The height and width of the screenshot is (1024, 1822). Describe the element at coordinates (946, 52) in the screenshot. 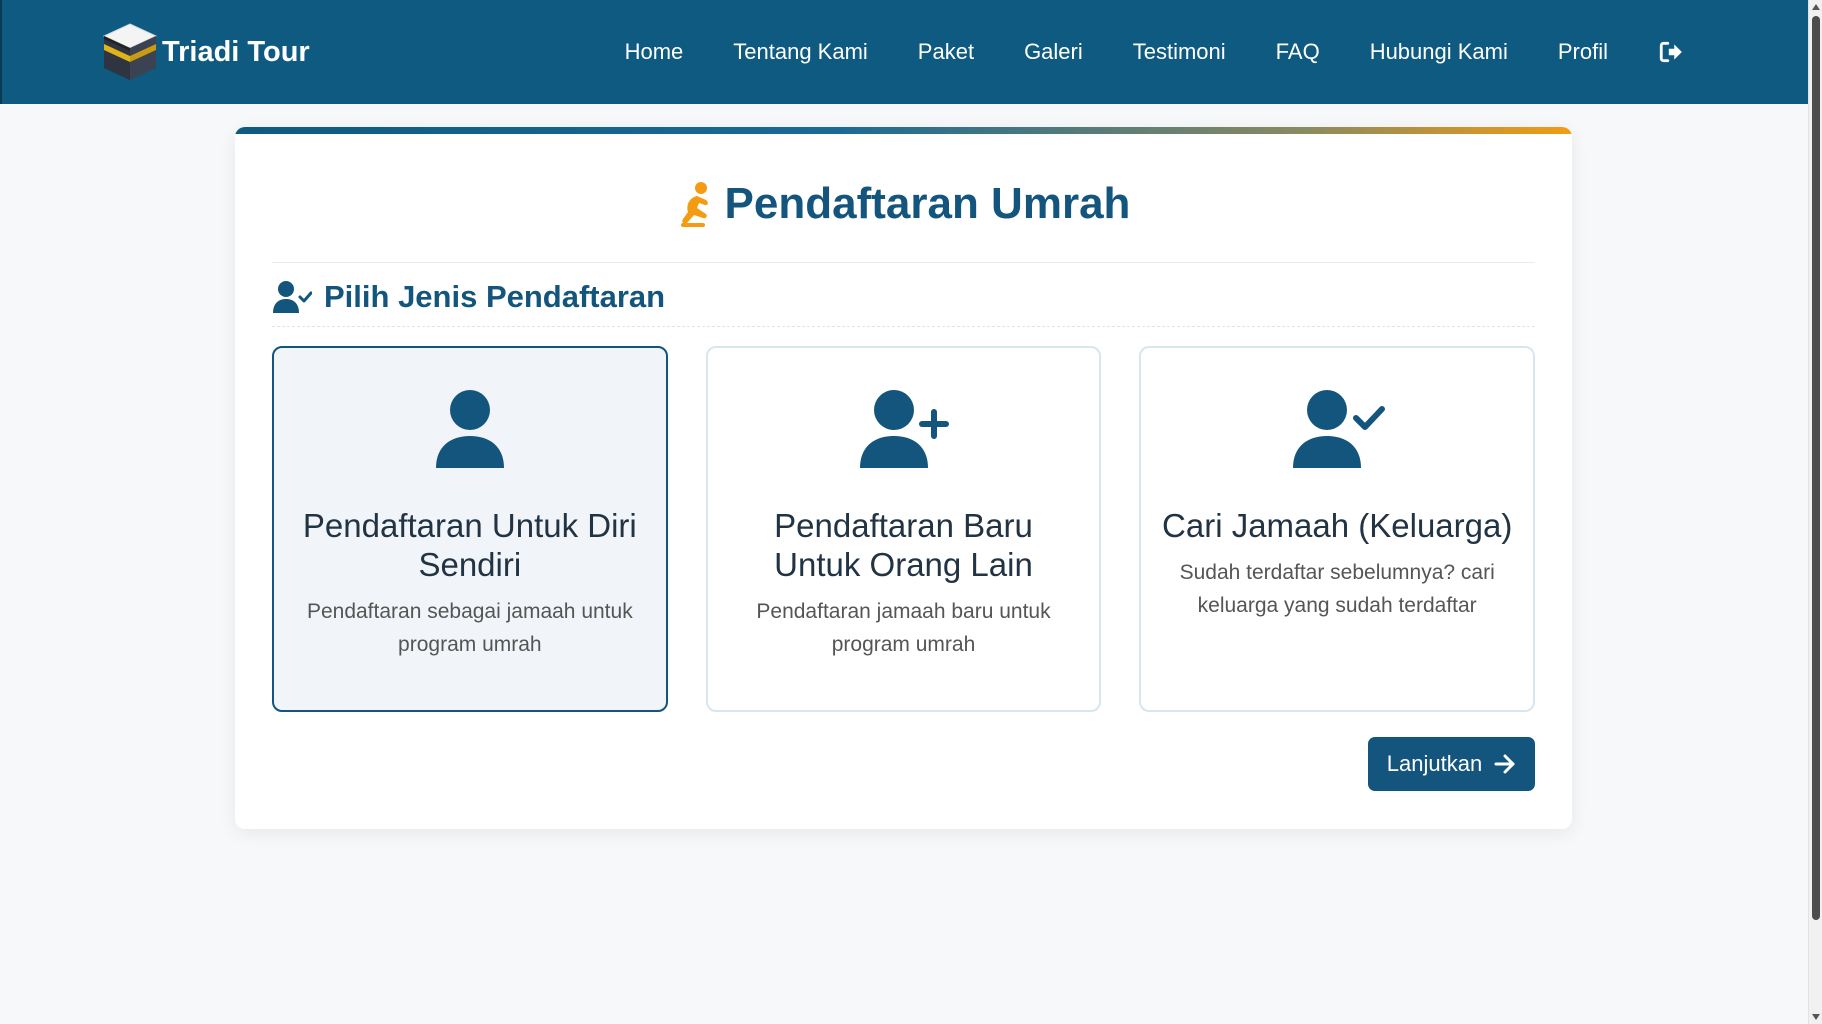

I see `nav-paket: Paket` at that location.